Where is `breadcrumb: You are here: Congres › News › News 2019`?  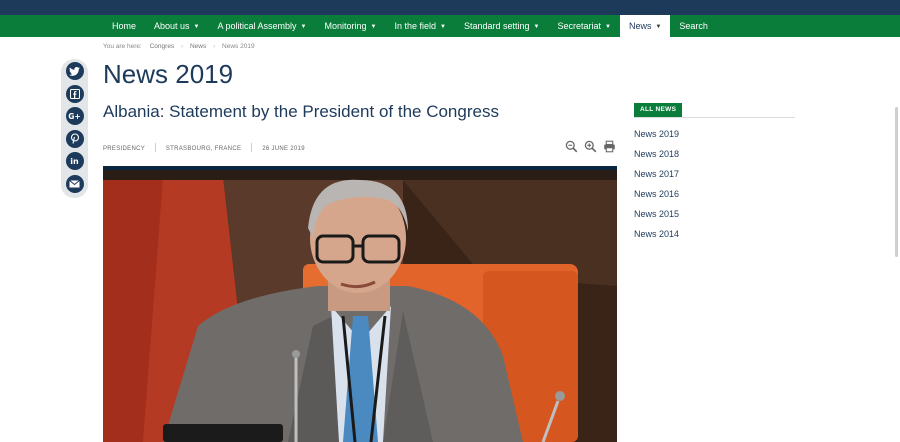
breadcrumb: You are here: Congres › News › News 2019 is located at coordinates (179, 46).